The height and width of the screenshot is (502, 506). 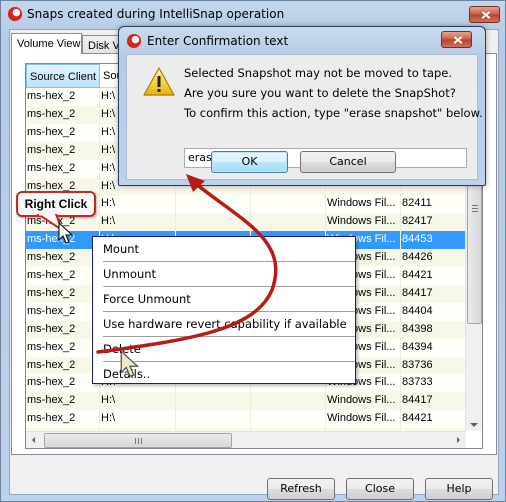 I want to click on close-button: Close, so click(x=380, y=489).